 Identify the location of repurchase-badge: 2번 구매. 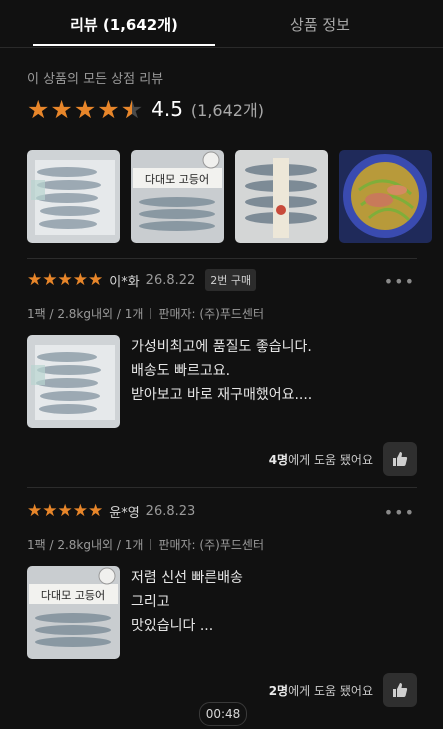
(231, 280).